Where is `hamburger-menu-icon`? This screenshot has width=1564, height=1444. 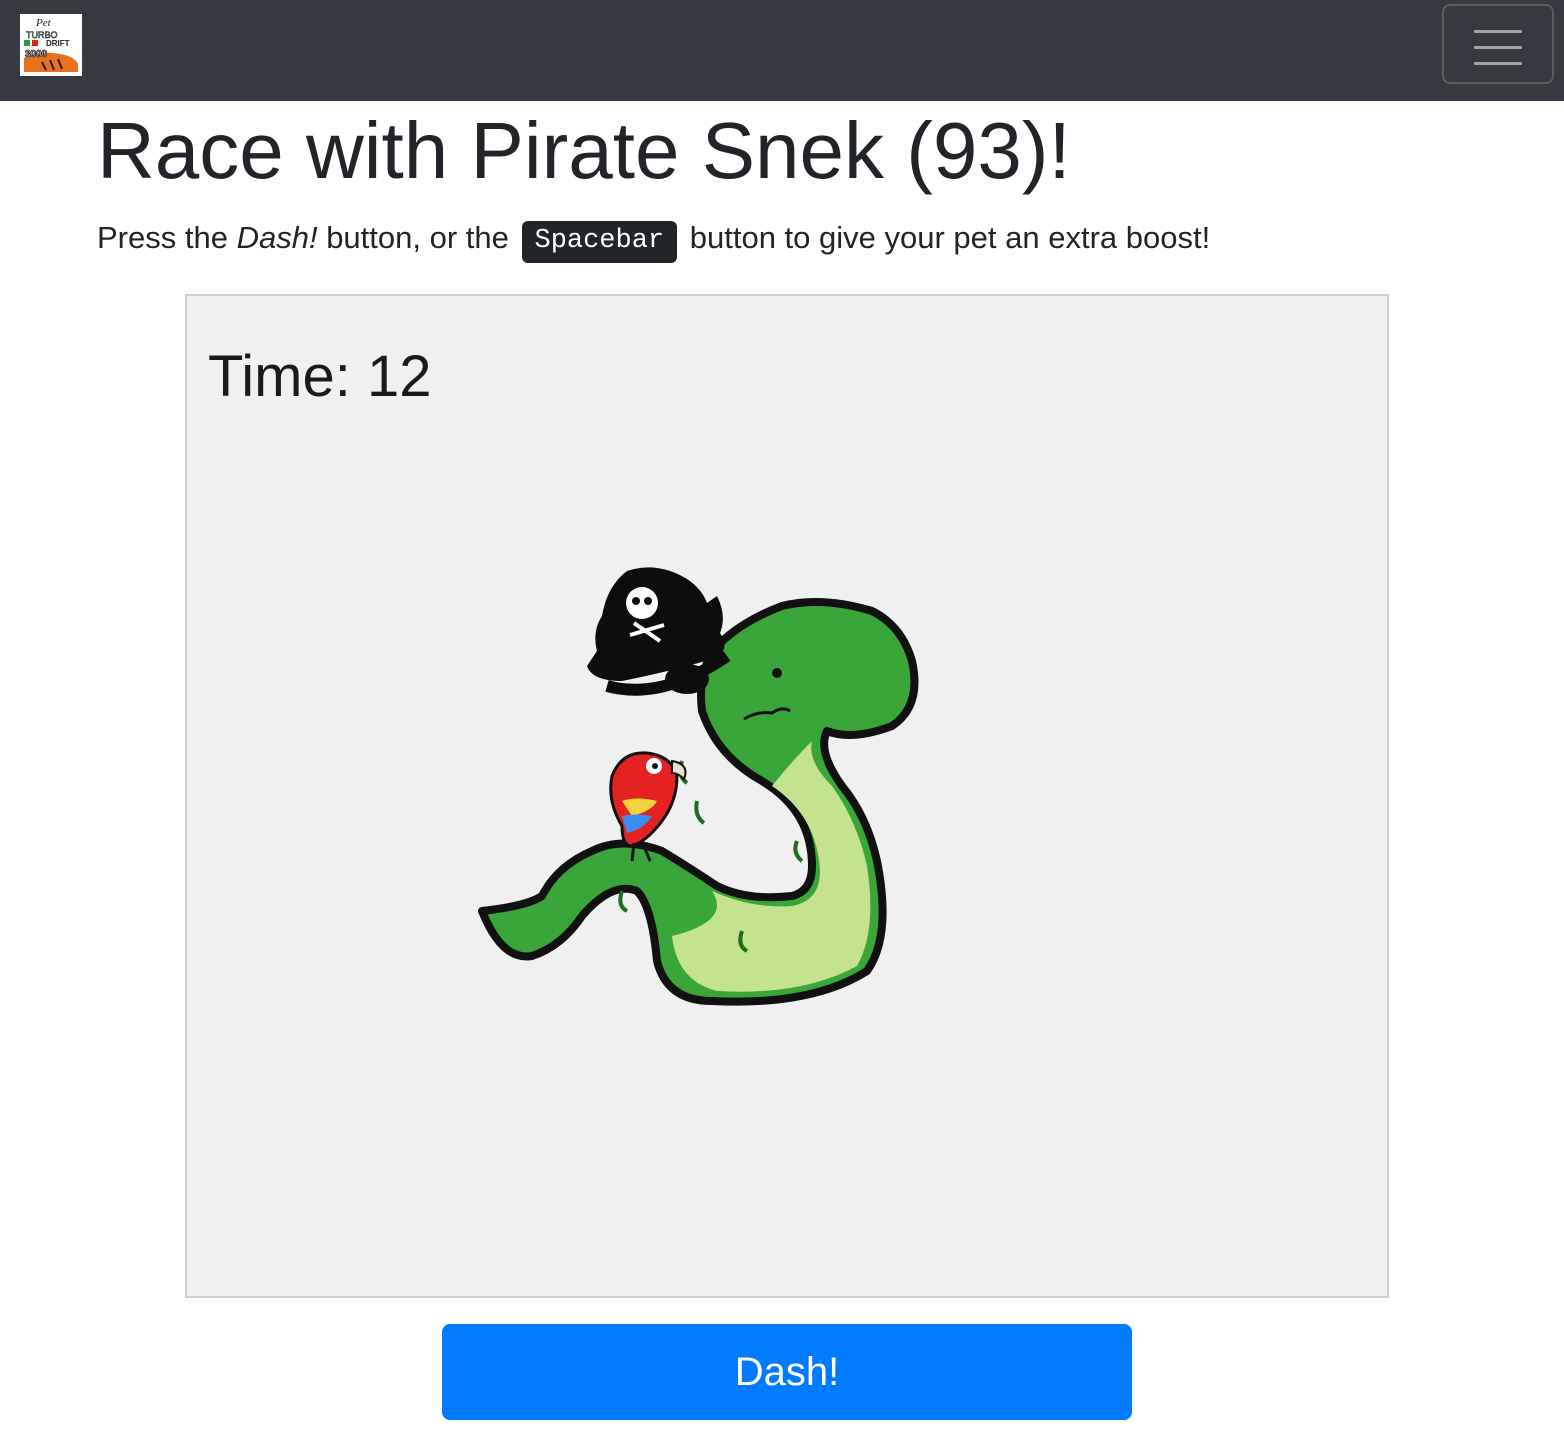
hamburger-menu-icon is located at coordinates (1498, 48).